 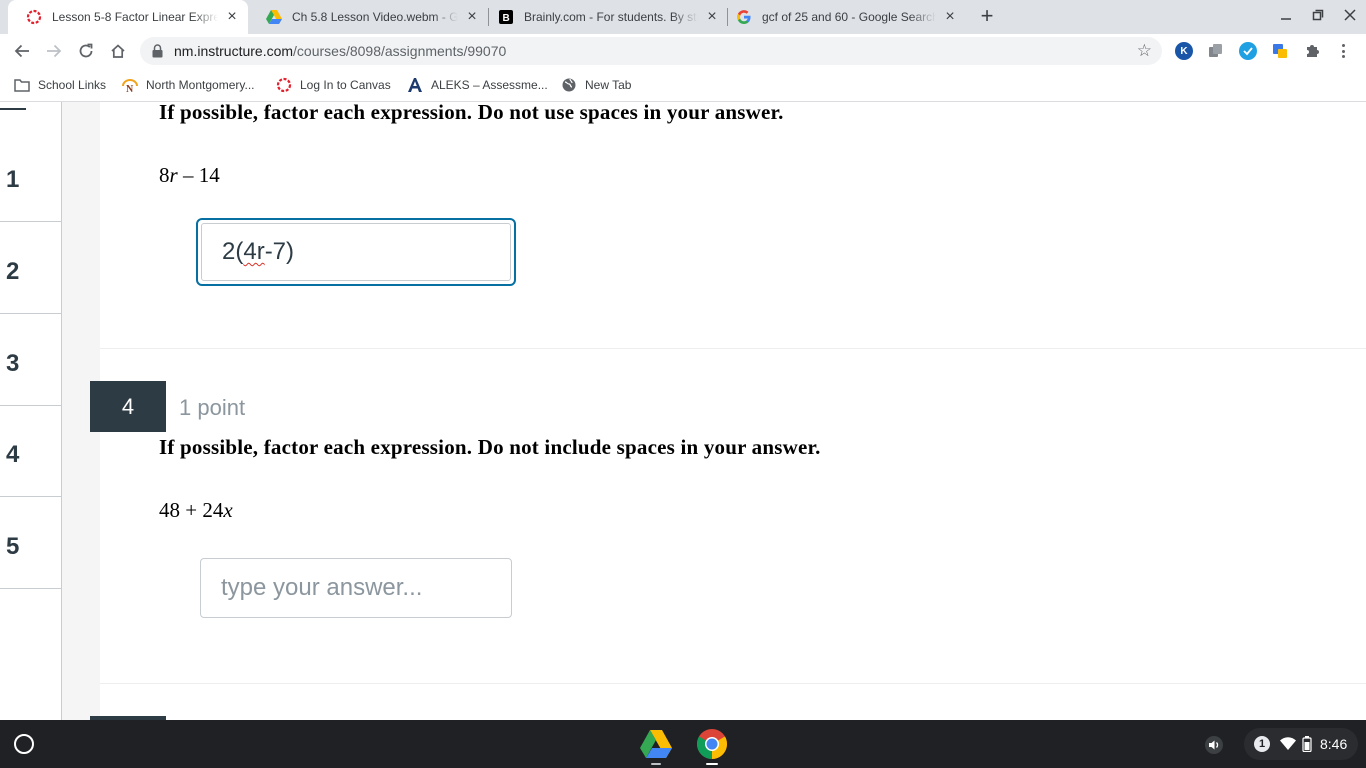 What do you see at coordinates (128, 406) in the screenshot?
I see `question-4-number: 4` at bounding box center [128, 406].